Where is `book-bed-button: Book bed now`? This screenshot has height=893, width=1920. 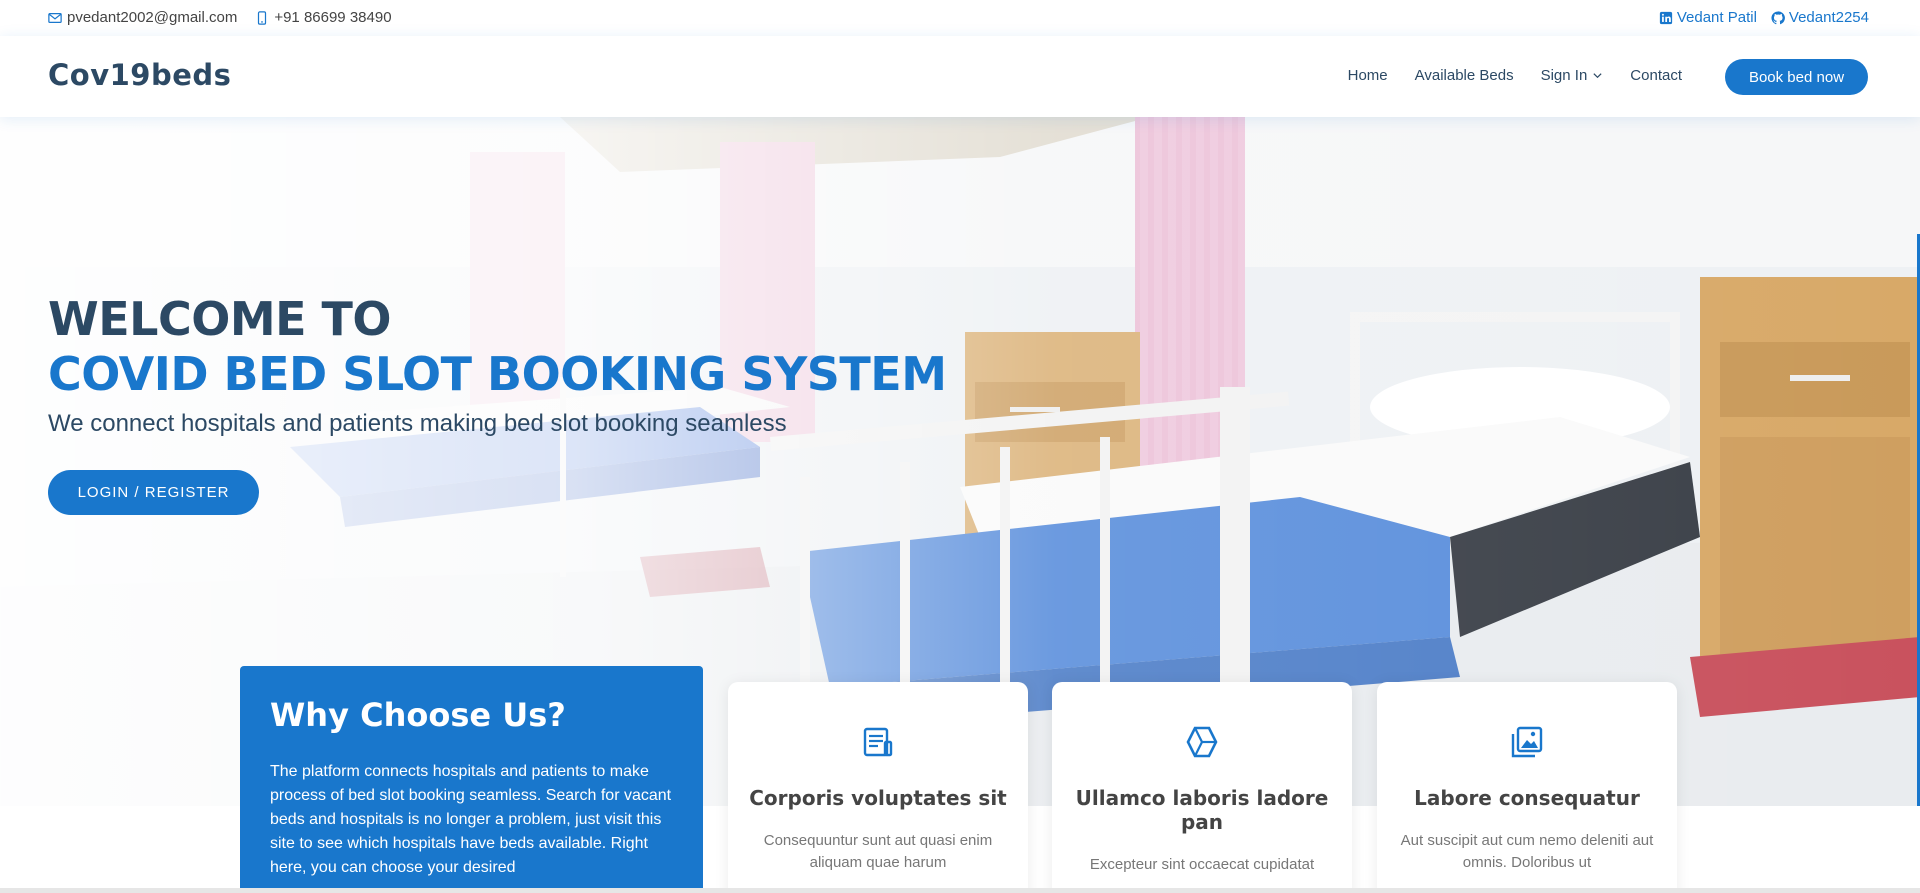
book-bed-button: Book bed now is located at coordinates (1796, 77).